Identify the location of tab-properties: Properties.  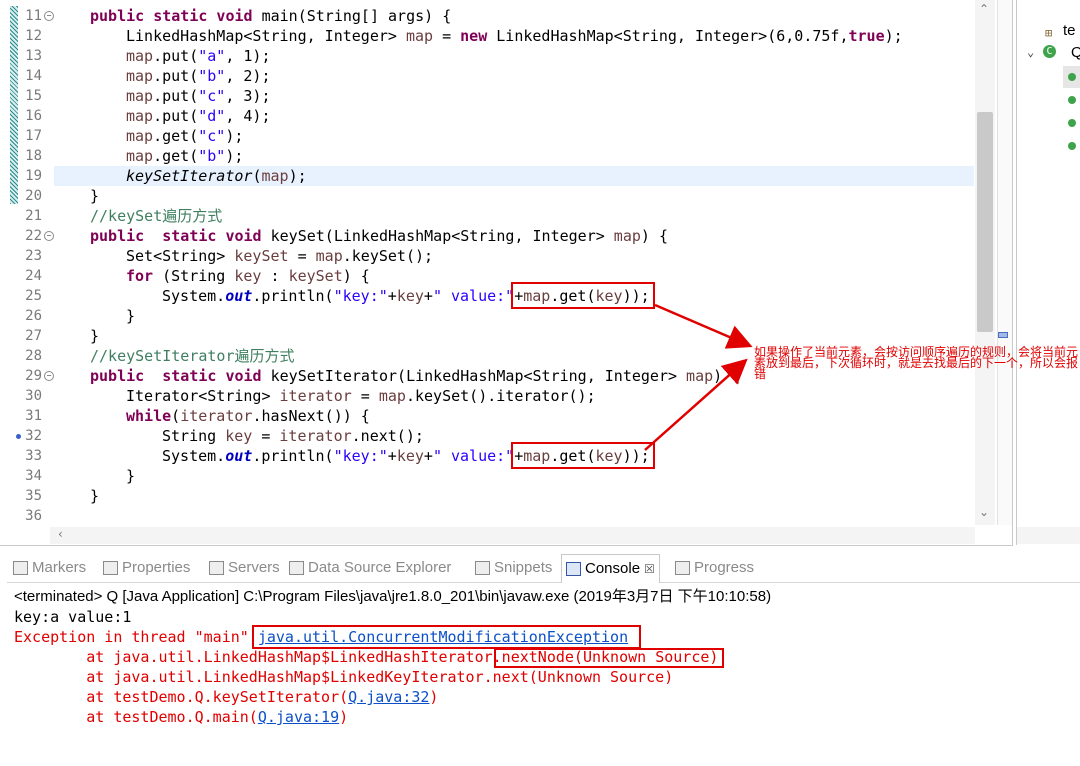
(146, 568).